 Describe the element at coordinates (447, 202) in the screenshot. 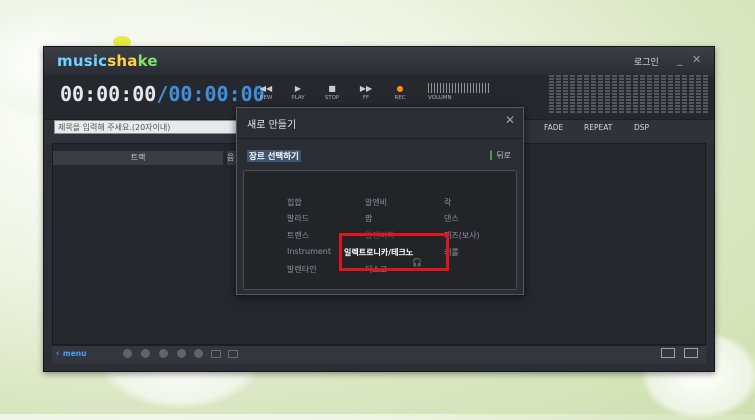

I see `genre-item-rock: 락` at that location.